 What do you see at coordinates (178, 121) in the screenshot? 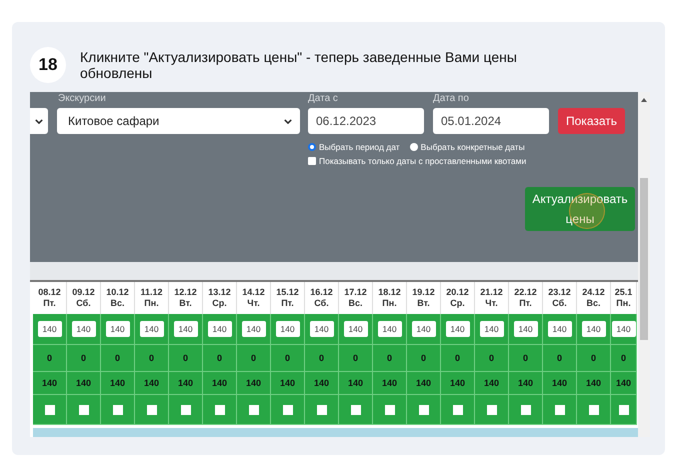
I see `tour-dropdown: Китовое сафари` at bounding box center [178, 121].